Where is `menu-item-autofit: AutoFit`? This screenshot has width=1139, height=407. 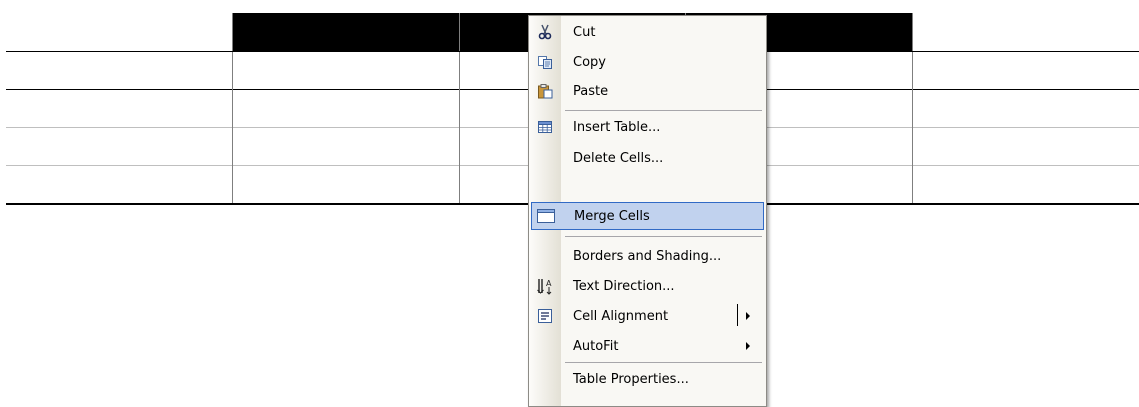
menu-item-autofit: AutoFit is located at coordinates (647, 346).